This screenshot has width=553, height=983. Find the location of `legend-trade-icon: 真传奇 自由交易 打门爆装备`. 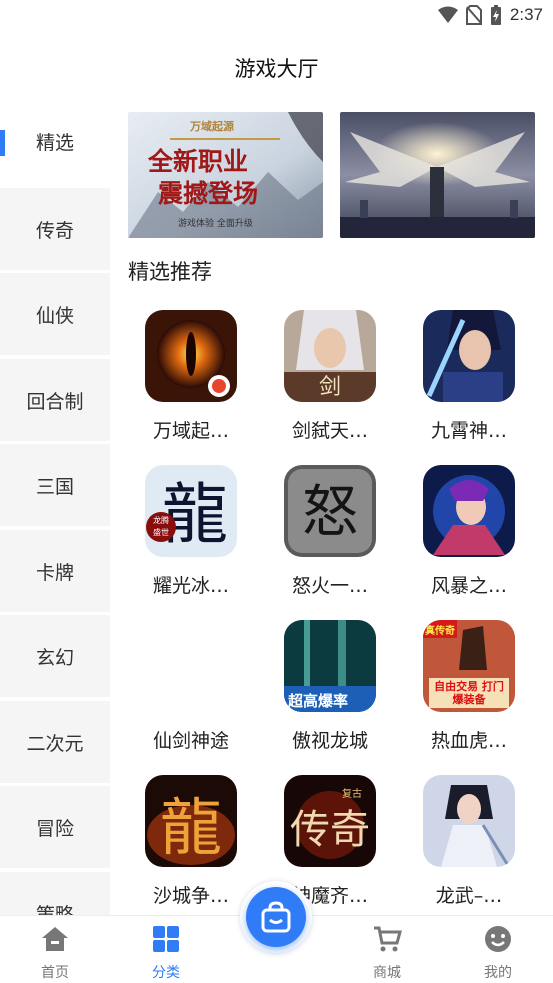

legend-trade-icon: 真传奇 自由交易 打门爆装备 is located at coordinates (469, 666).